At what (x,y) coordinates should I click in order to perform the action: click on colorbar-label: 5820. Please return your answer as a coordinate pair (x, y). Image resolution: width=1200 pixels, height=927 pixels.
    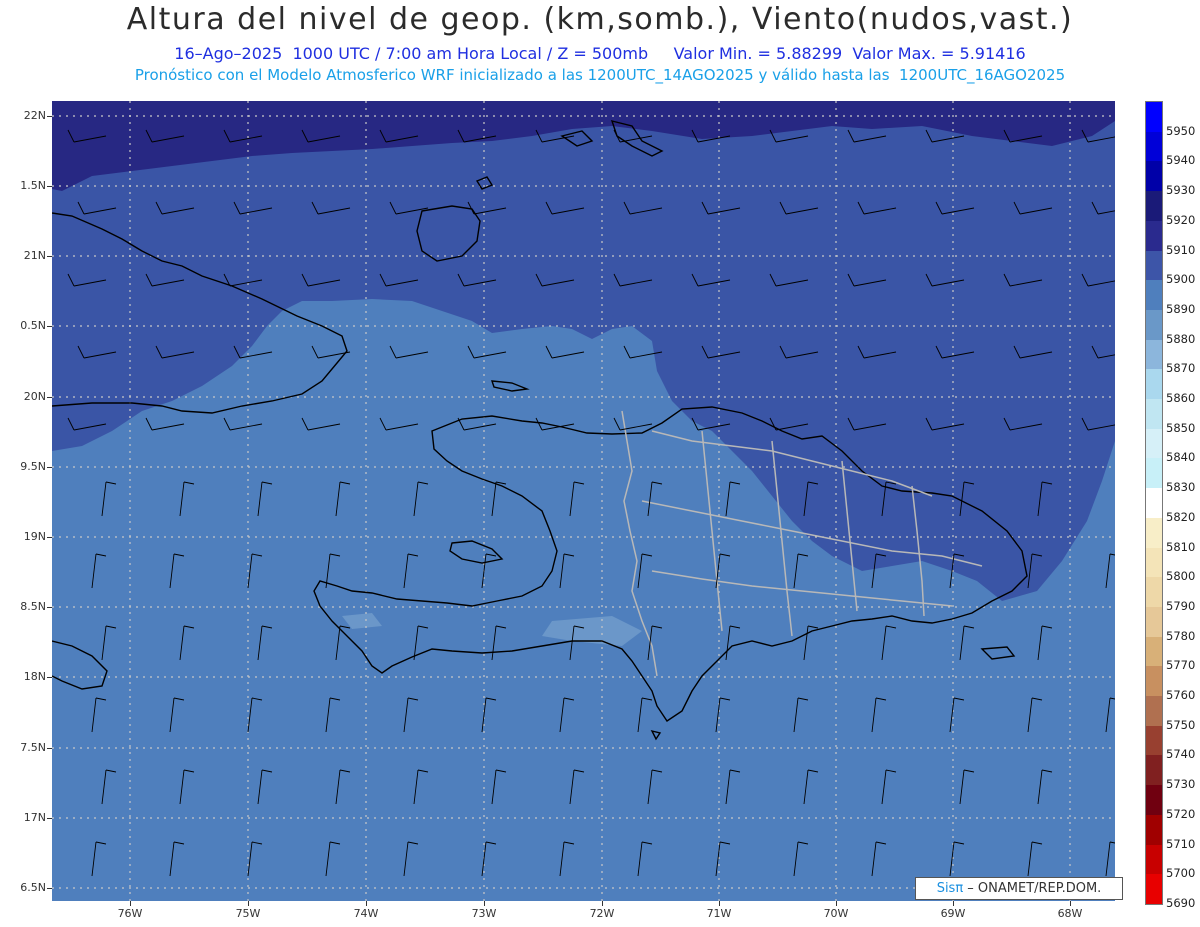
    Looking at the image, I should click on (1181, 516).